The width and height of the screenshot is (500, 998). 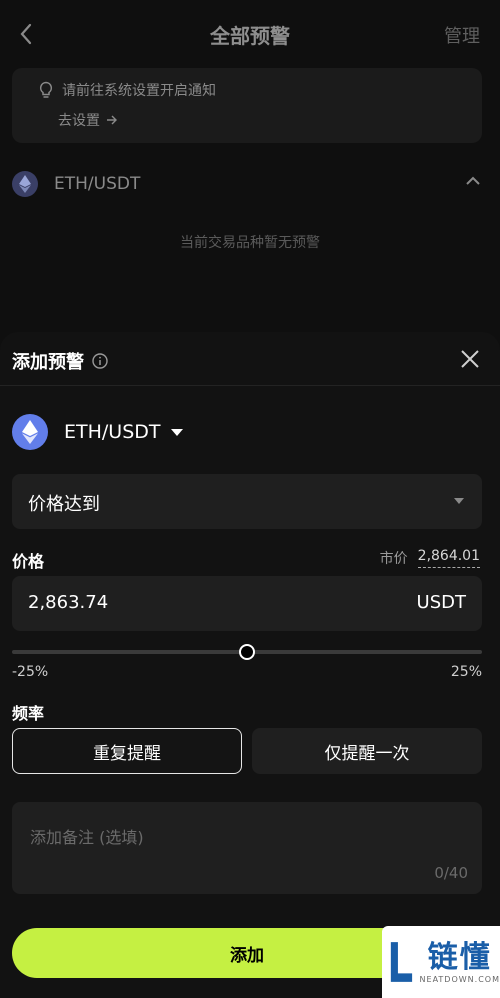 I want to click on slider-handle, so click(x=247, y=652).